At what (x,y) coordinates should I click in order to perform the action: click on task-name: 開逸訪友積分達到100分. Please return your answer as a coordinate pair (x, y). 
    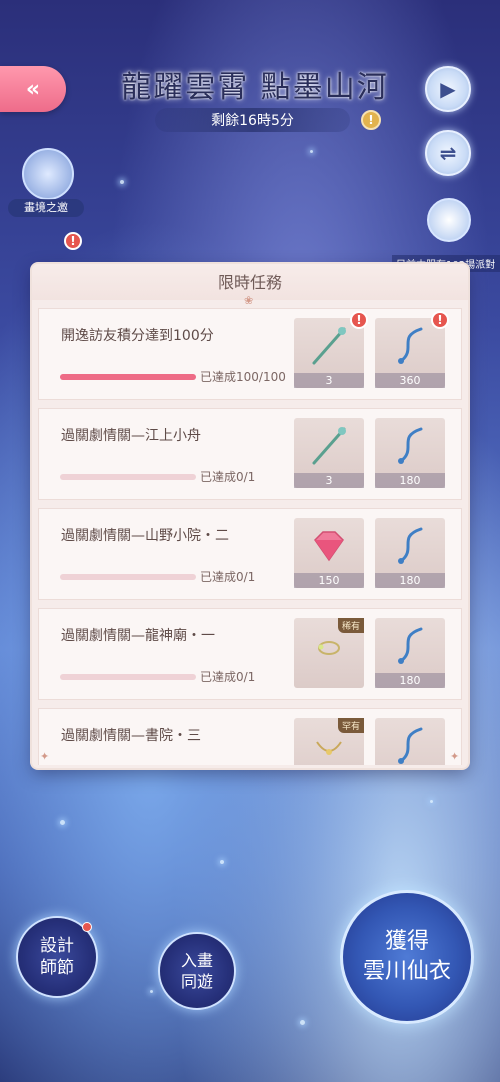
    Looking at the image, I should click on (137, 336).